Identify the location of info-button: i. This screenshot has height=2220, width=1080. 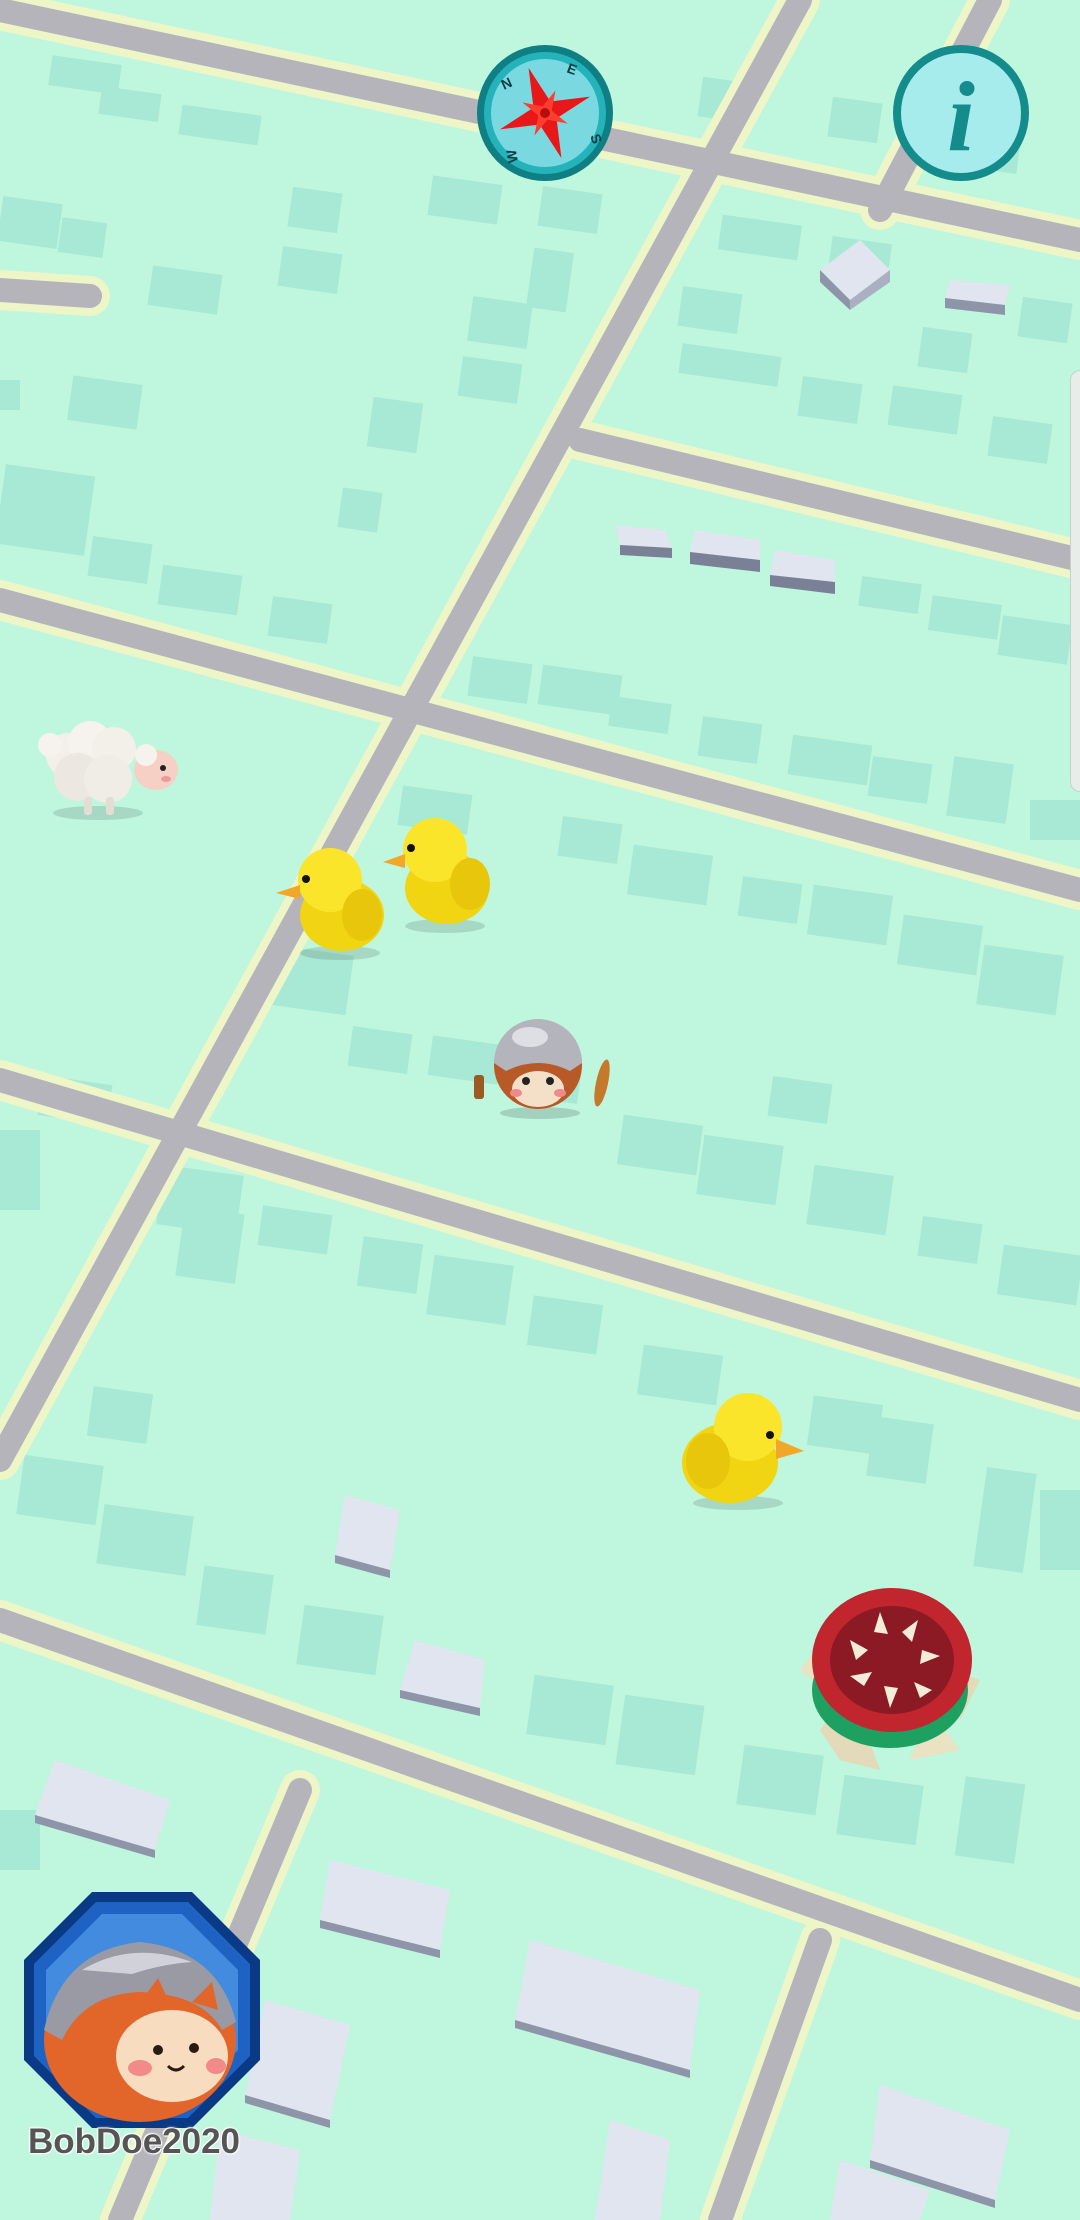
(961, 113).